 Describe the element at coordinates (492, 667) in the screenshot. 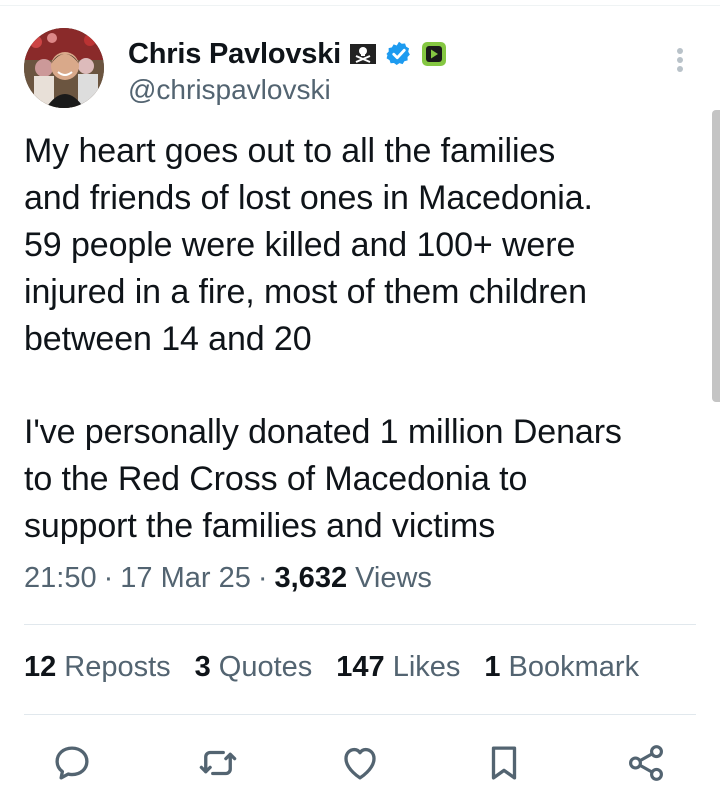

I see `bookmarks-count: 1` at that location.